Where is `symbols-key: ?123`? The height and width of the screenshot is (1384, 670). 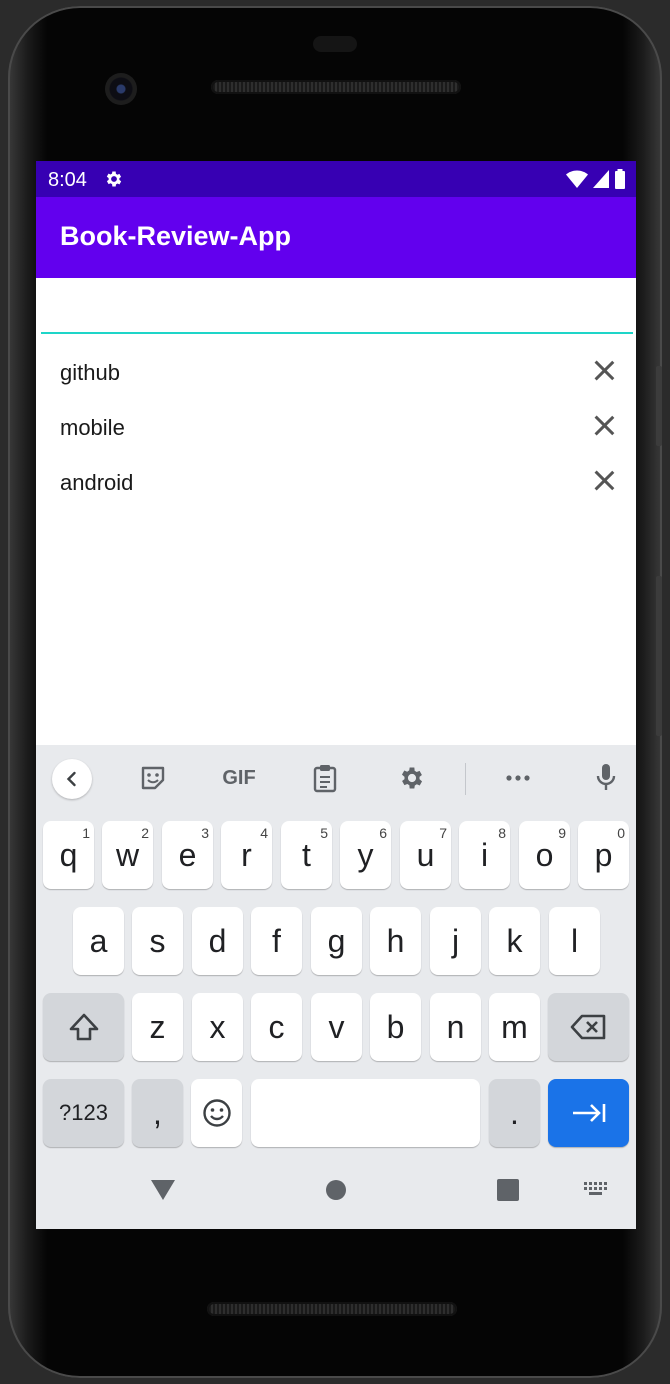
symbols-key: ?123 is located at coordinates (83, 1113).